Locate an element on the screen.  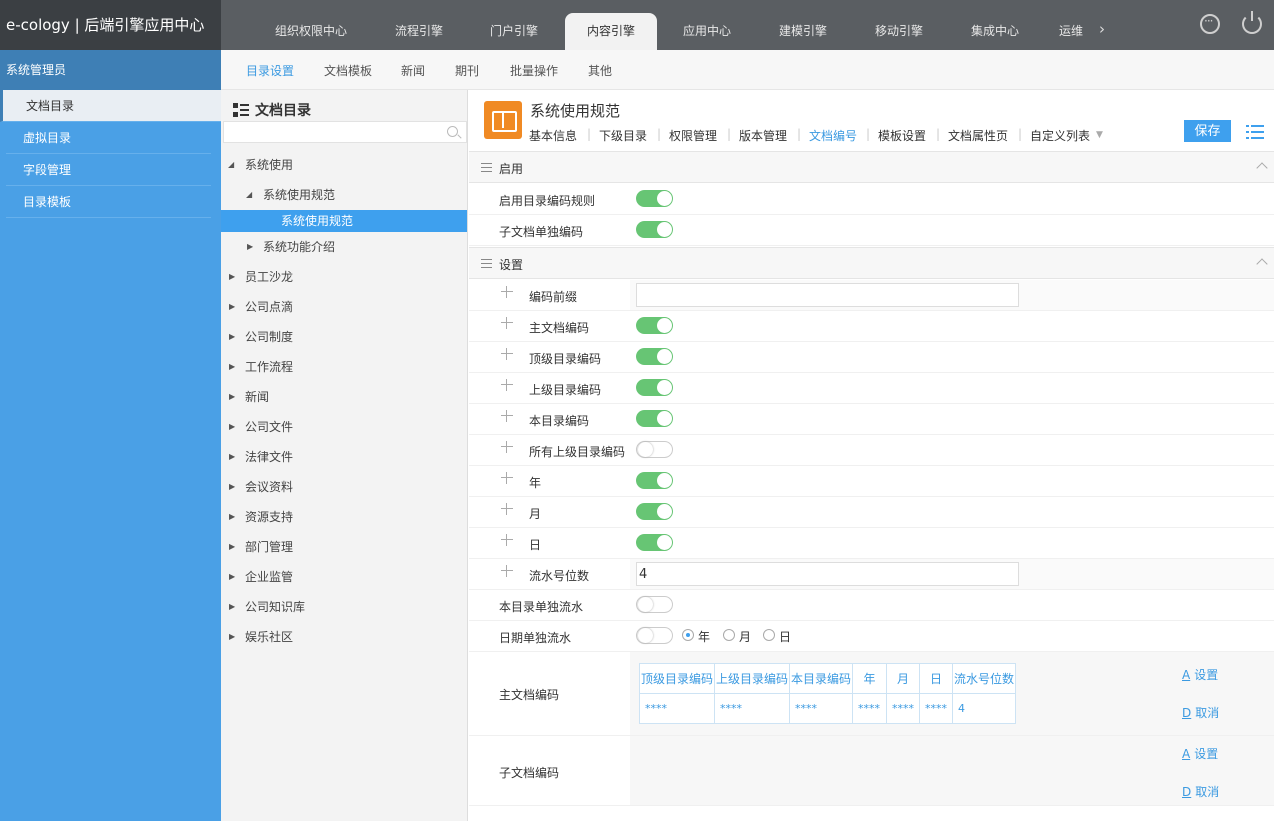
tree-node: ▶ 公司点滴 is located at coordinates (344, 307).